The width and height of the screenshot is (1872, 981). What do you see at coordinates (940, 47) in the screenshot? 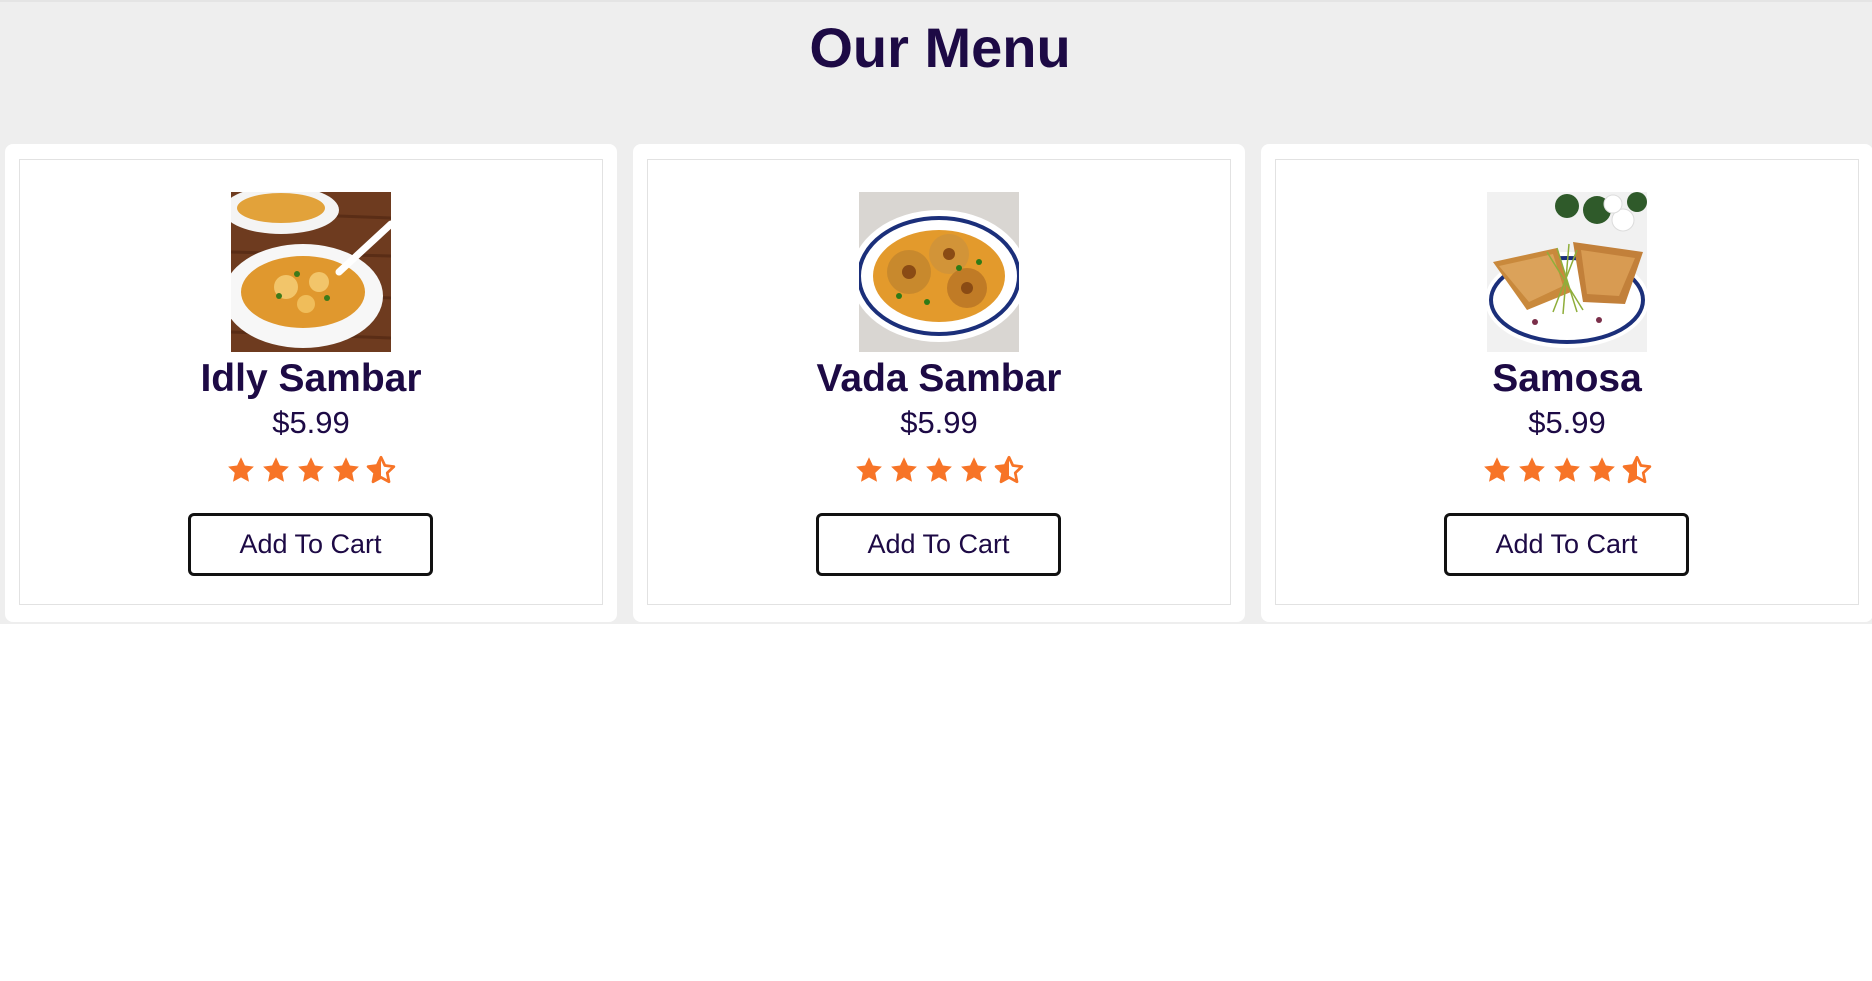
I see `page-title: Our Menu` at bounding box center [940, 47].